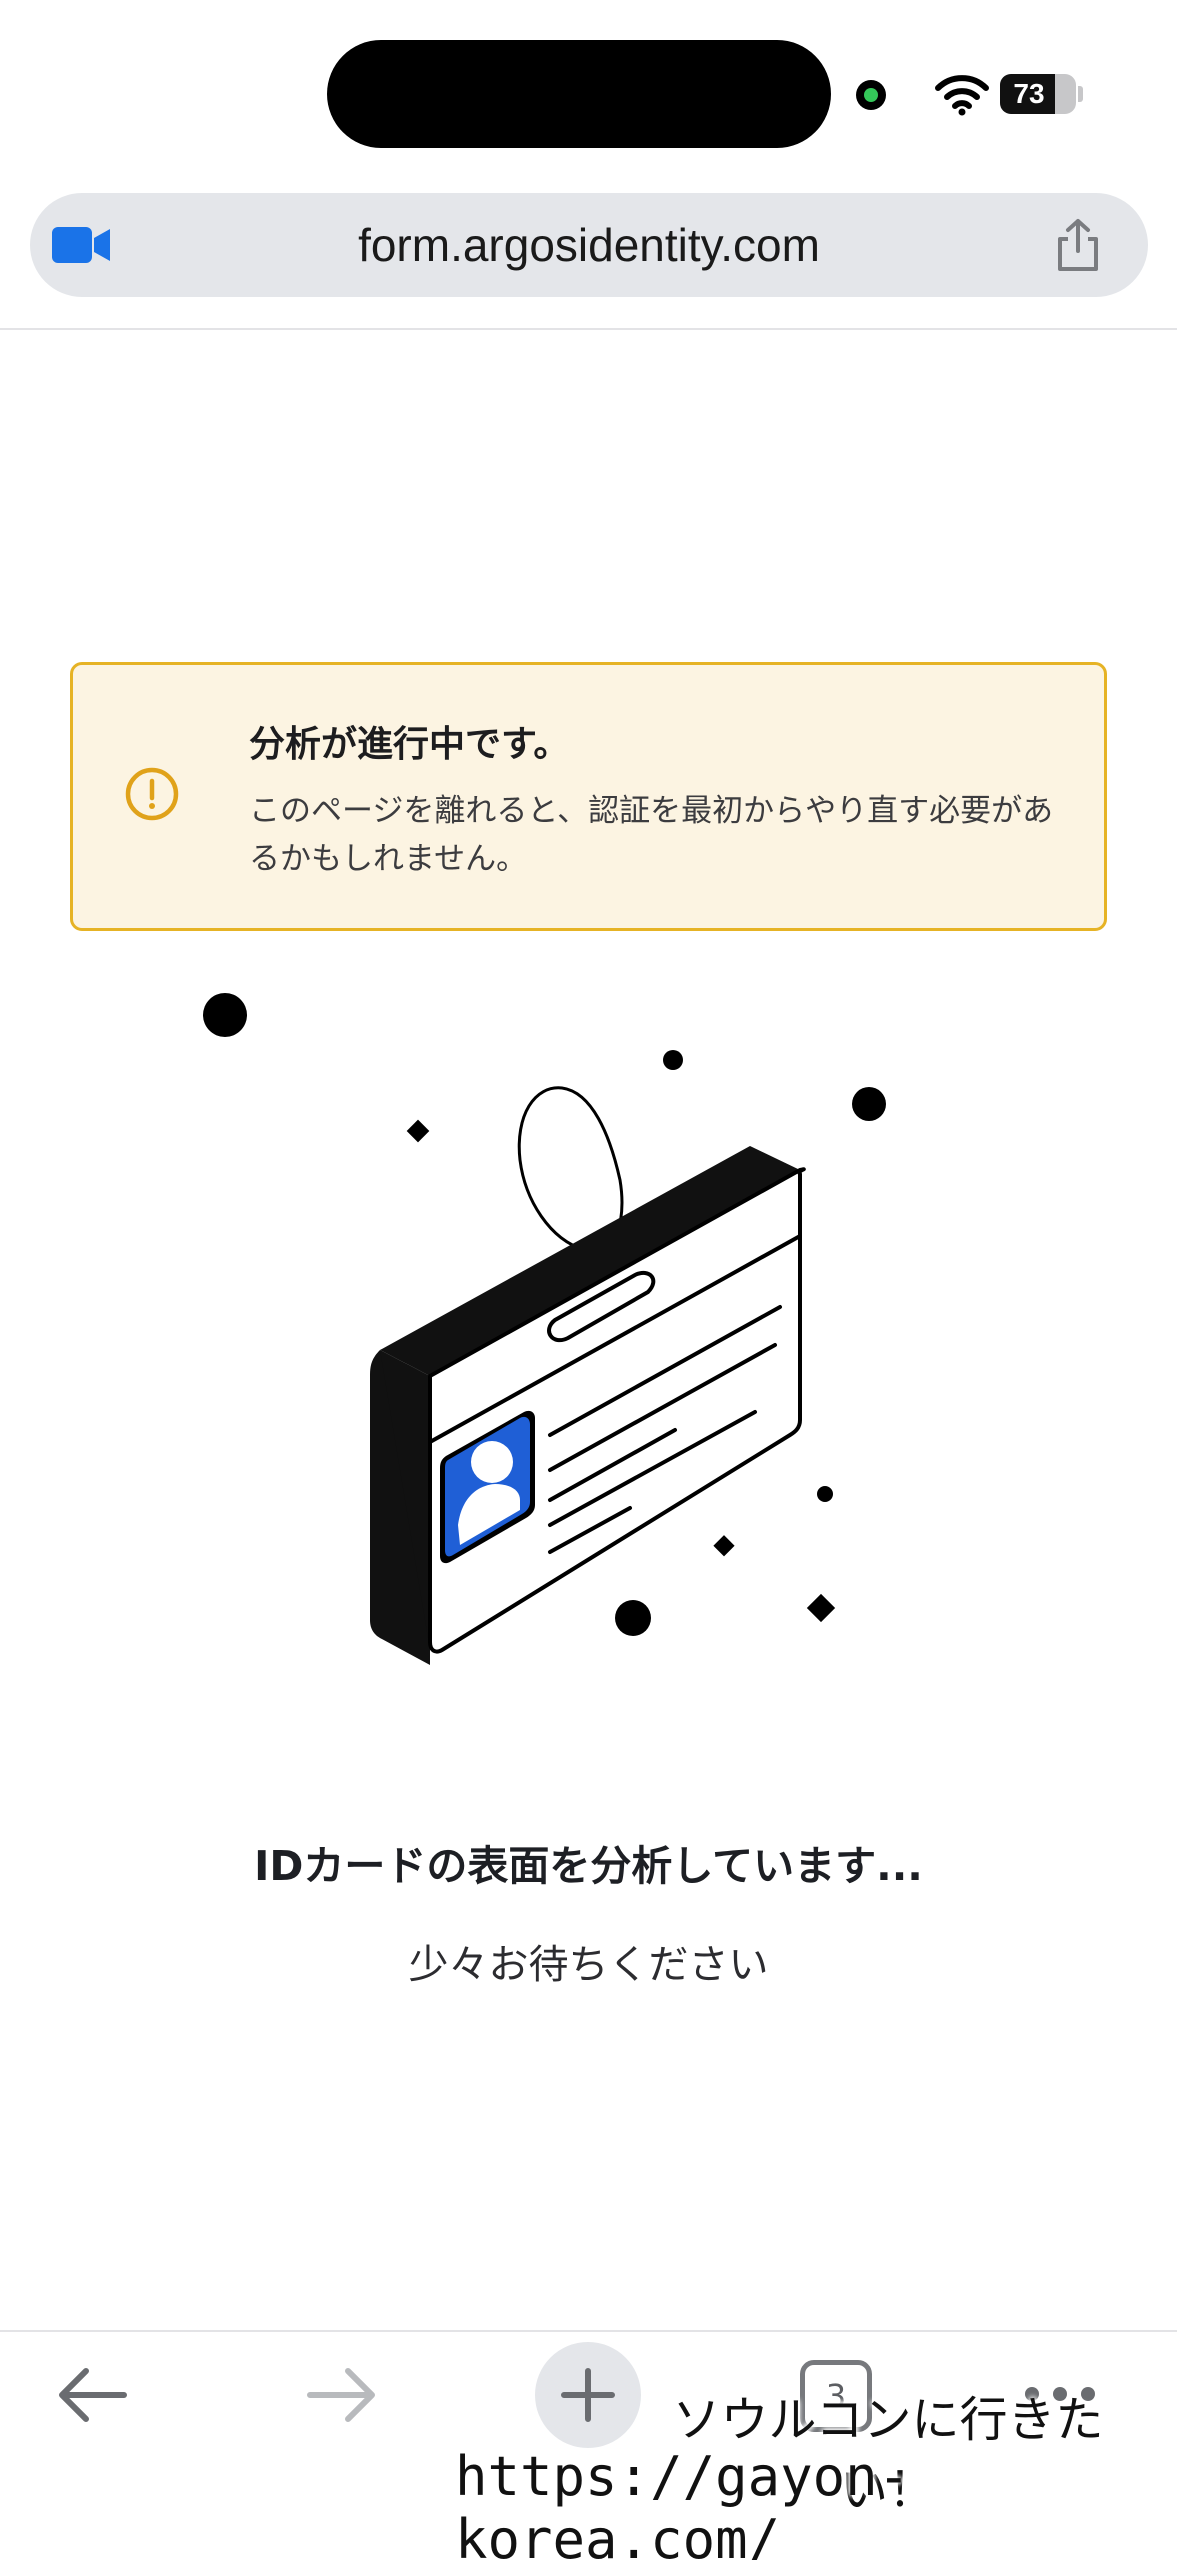 This screenshot has height=2560, width=1177. What do you see at coordinates (588, 1965) in the screenshot?
I see `wait-message: 少々お待ちください` at bounding box center [588, 1965].